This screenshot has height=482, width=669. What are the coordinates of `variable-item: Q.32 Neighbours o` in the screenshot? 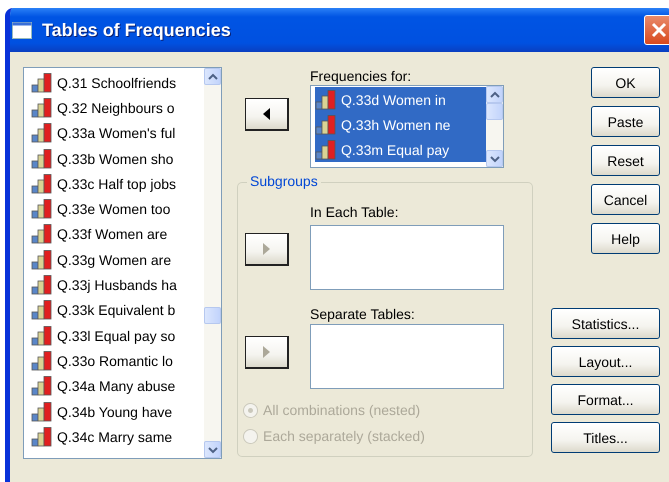 It's located at (117, 108).